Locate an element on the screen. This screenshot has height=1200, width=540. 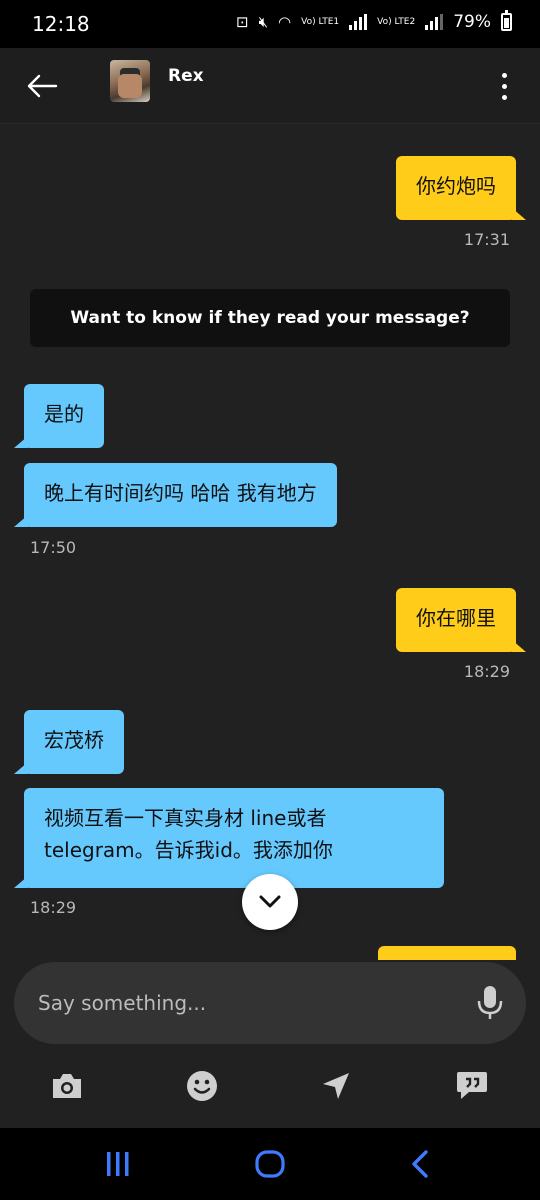
back-button is located at coordinates (42, 86).